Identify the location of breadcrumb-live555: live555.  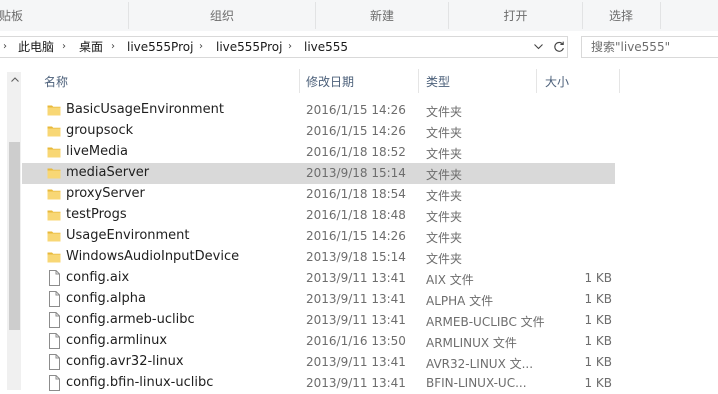
(326, 47).